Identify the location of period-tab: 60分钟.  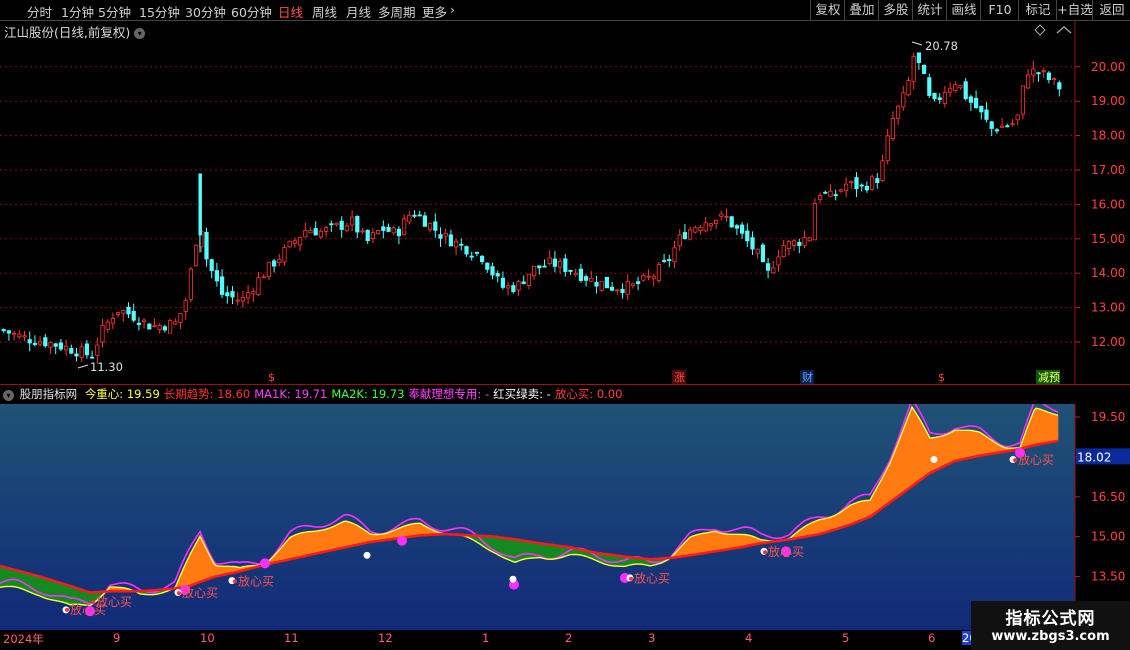
(251, 11).